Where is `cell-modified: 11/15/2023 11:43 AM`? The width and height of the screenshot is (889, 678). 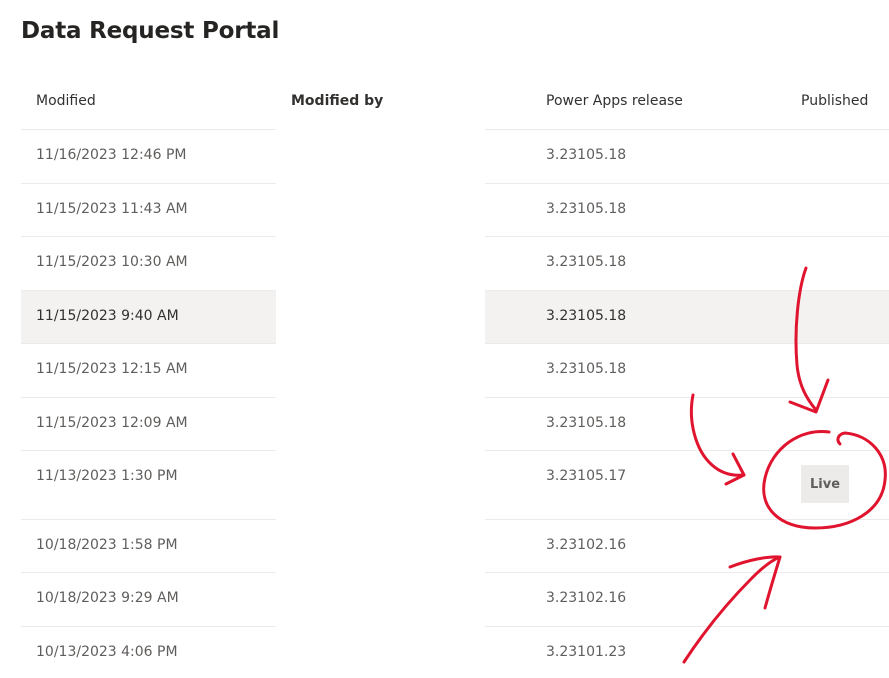
cell-modified: 11/15/2023 11:43 AM is located at coordinates (112, 209).